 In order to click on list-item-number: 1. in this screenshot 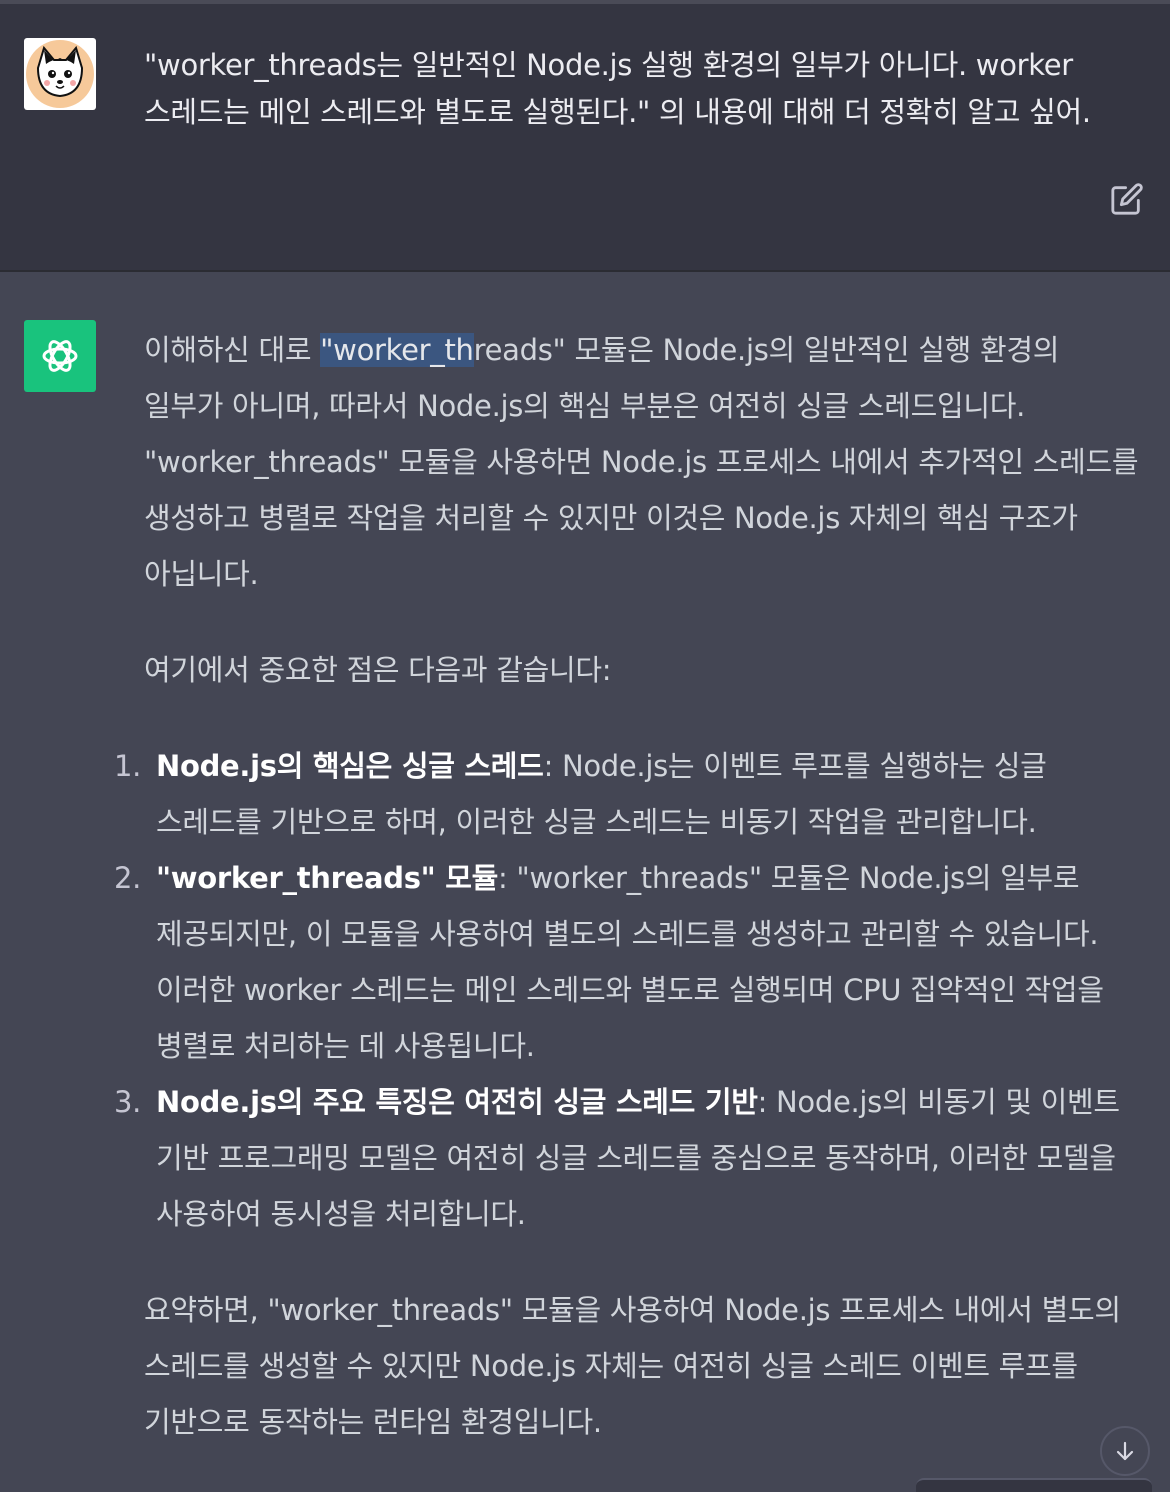, I will do `click(128, 766)`.